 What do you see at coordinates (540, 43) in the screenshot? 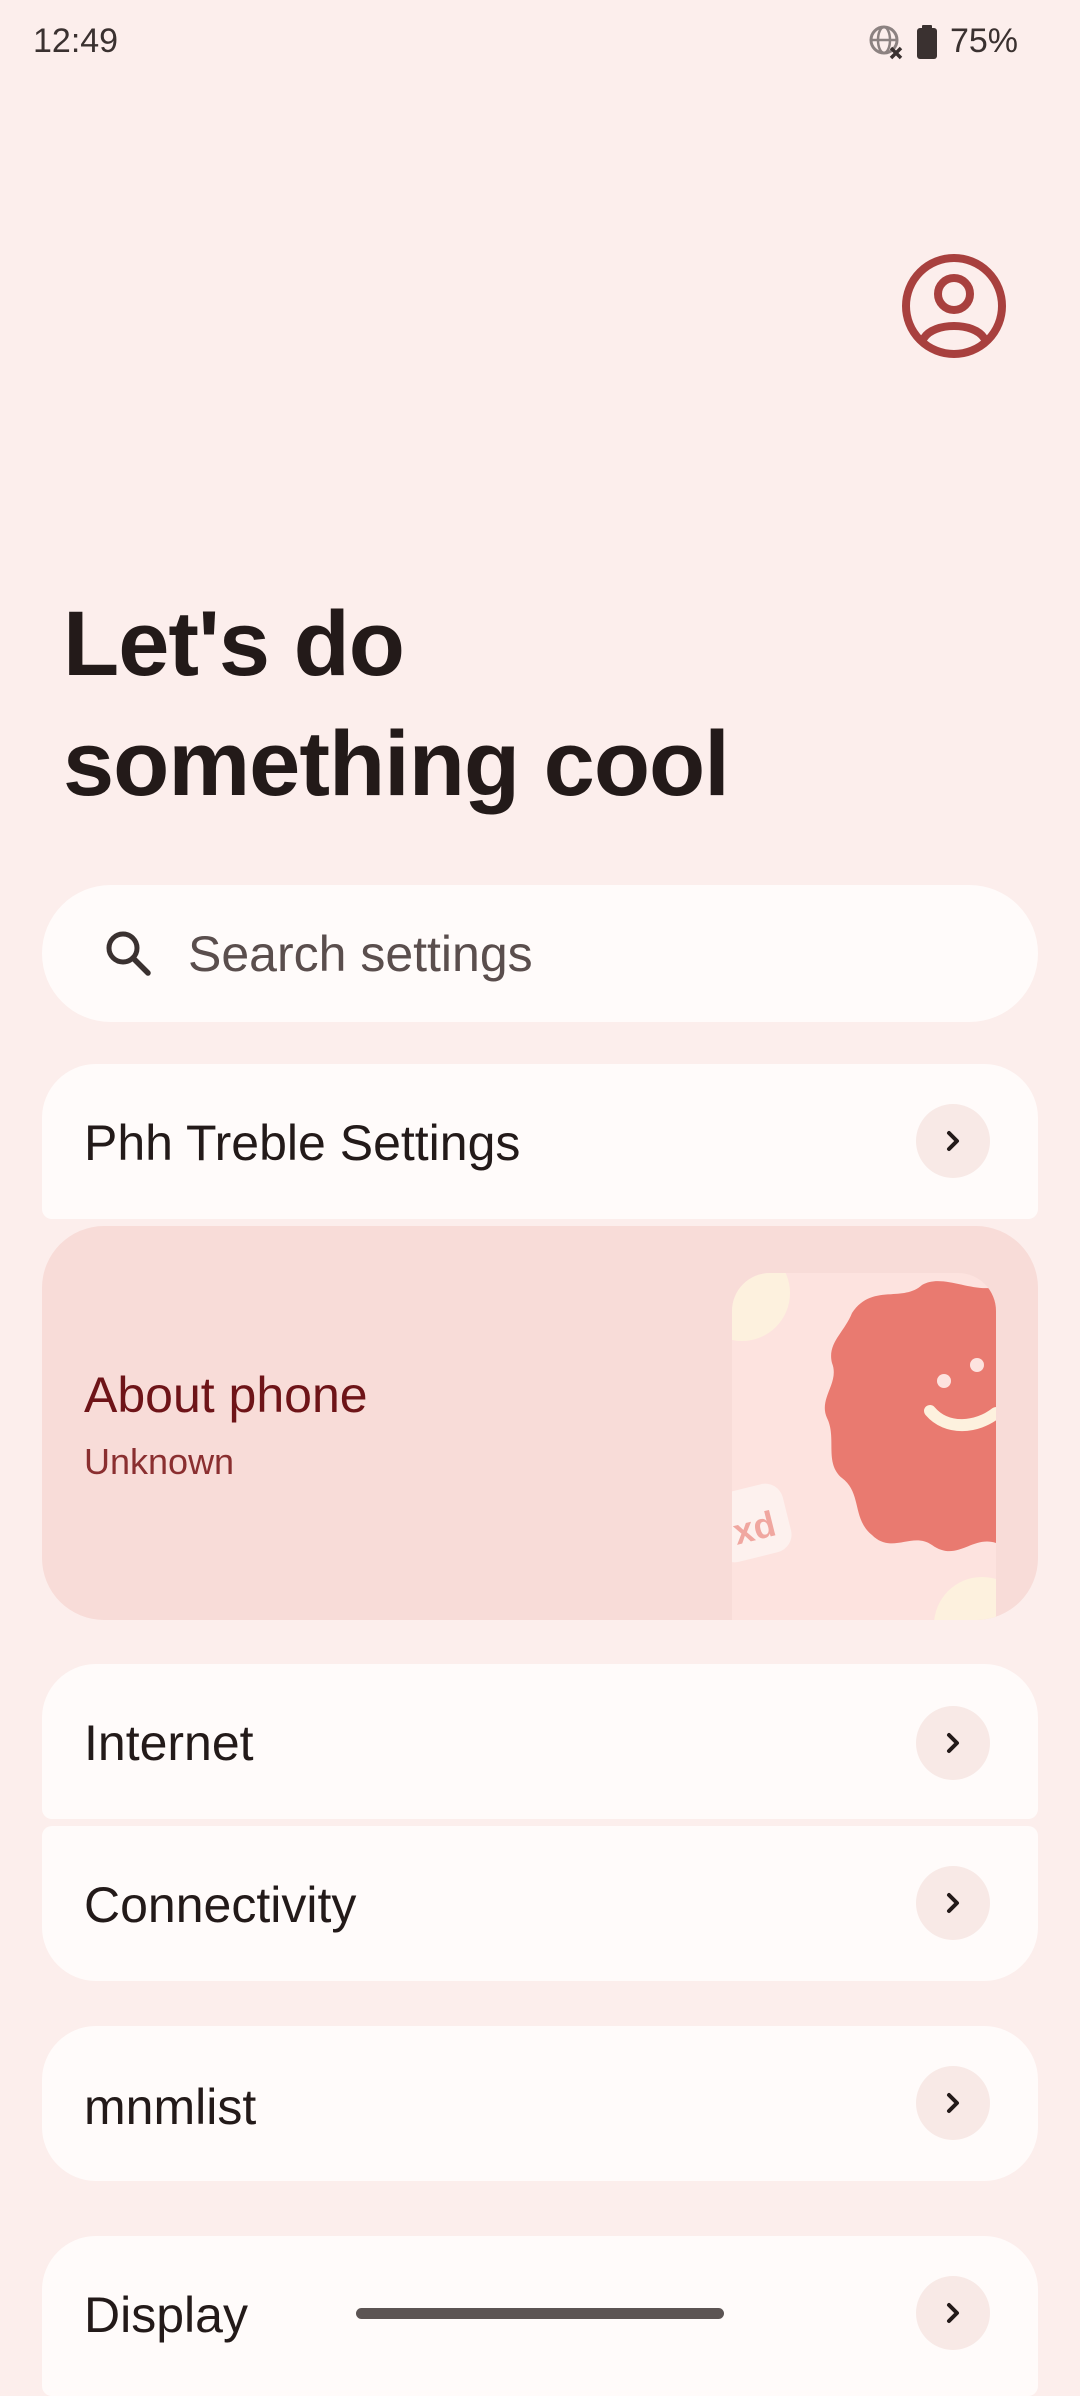
I see `status-bar: 12:49 75%` at bounding box center [540, 43].